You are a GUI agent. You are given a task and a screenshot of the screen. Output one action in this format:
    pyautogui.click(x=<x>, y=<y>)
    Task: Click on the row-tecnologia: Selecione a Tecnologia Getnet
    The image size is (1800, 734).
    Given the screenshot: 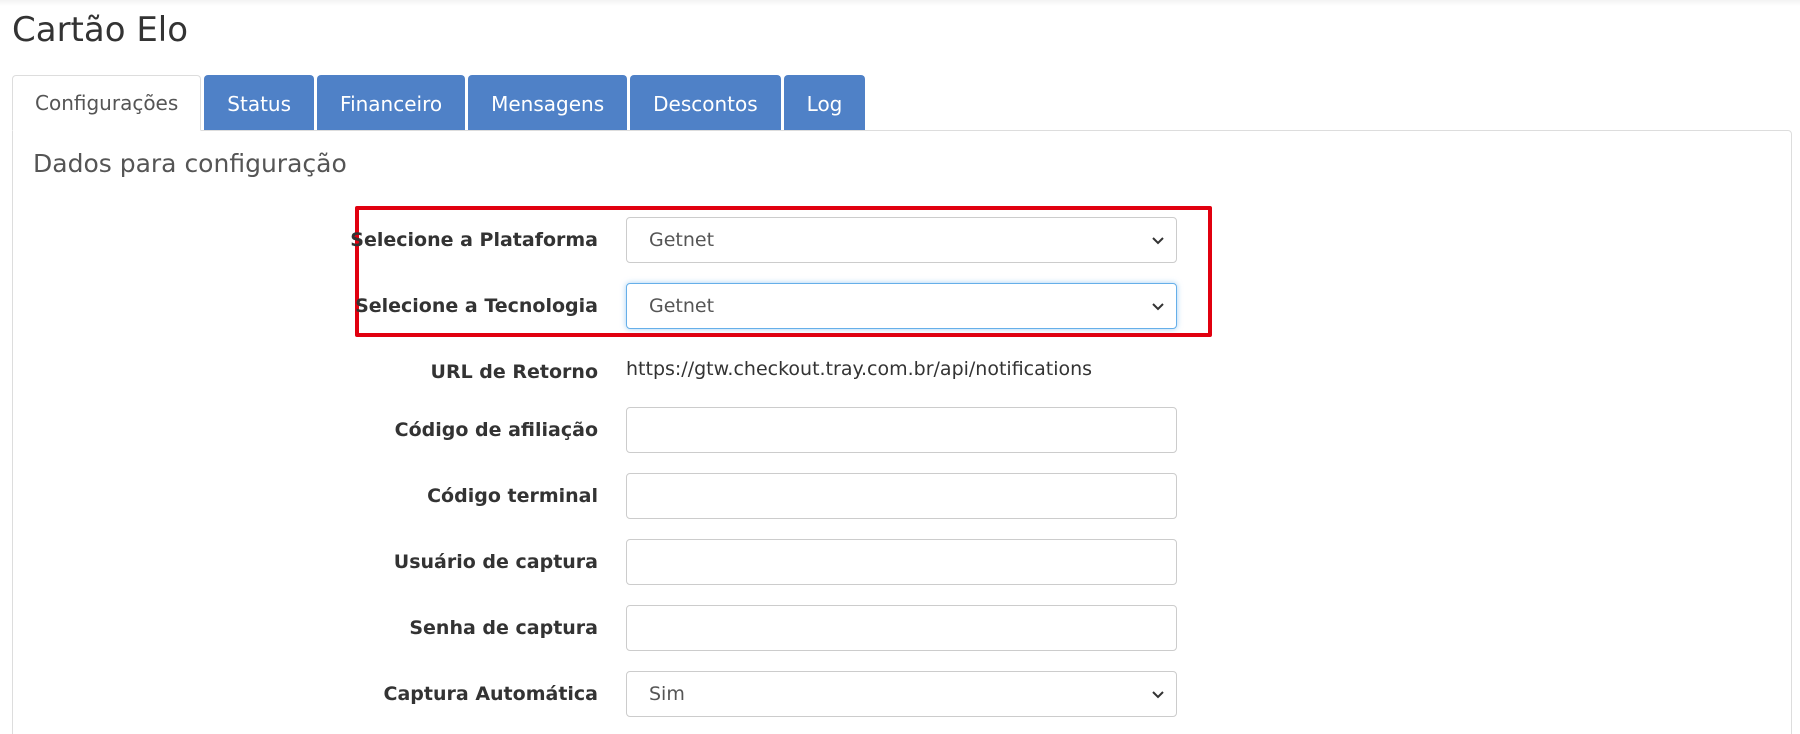 What is the action you would take?
    pyautogui.click(x=903, y=306)
    